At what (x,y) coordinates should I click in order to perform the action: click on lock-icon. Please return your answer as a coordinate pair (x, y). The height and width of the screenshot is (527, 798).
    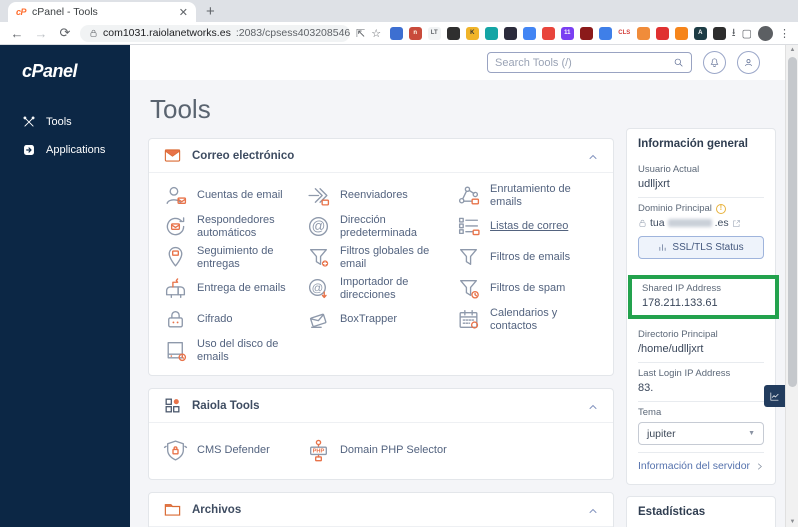
    Looking at the image, I should click on (93, 33).